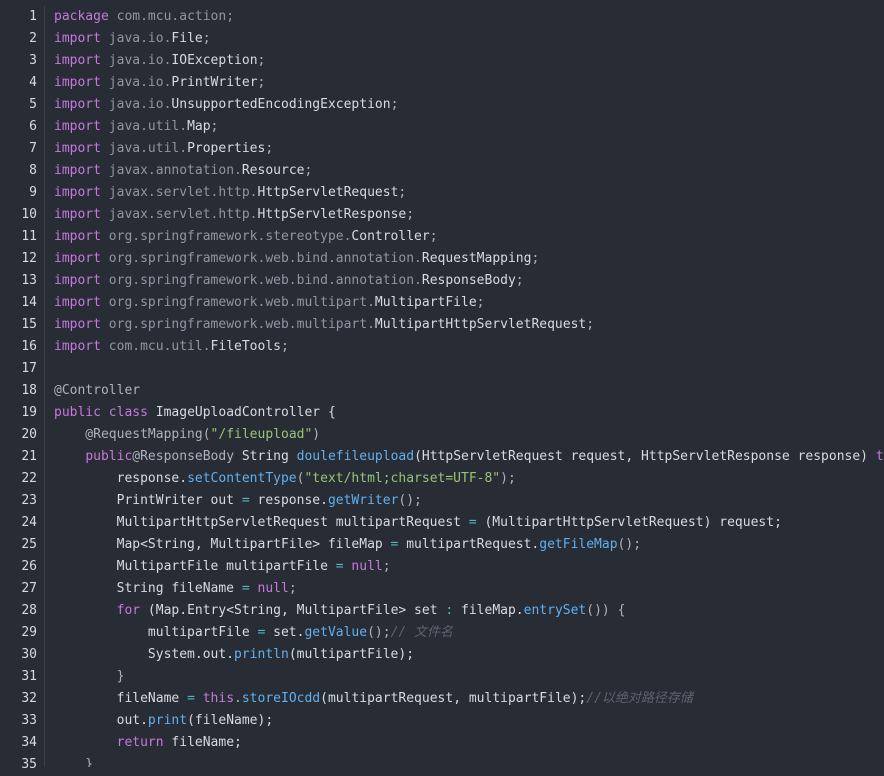  I want to click on line-number: 20, so click(29, 434).